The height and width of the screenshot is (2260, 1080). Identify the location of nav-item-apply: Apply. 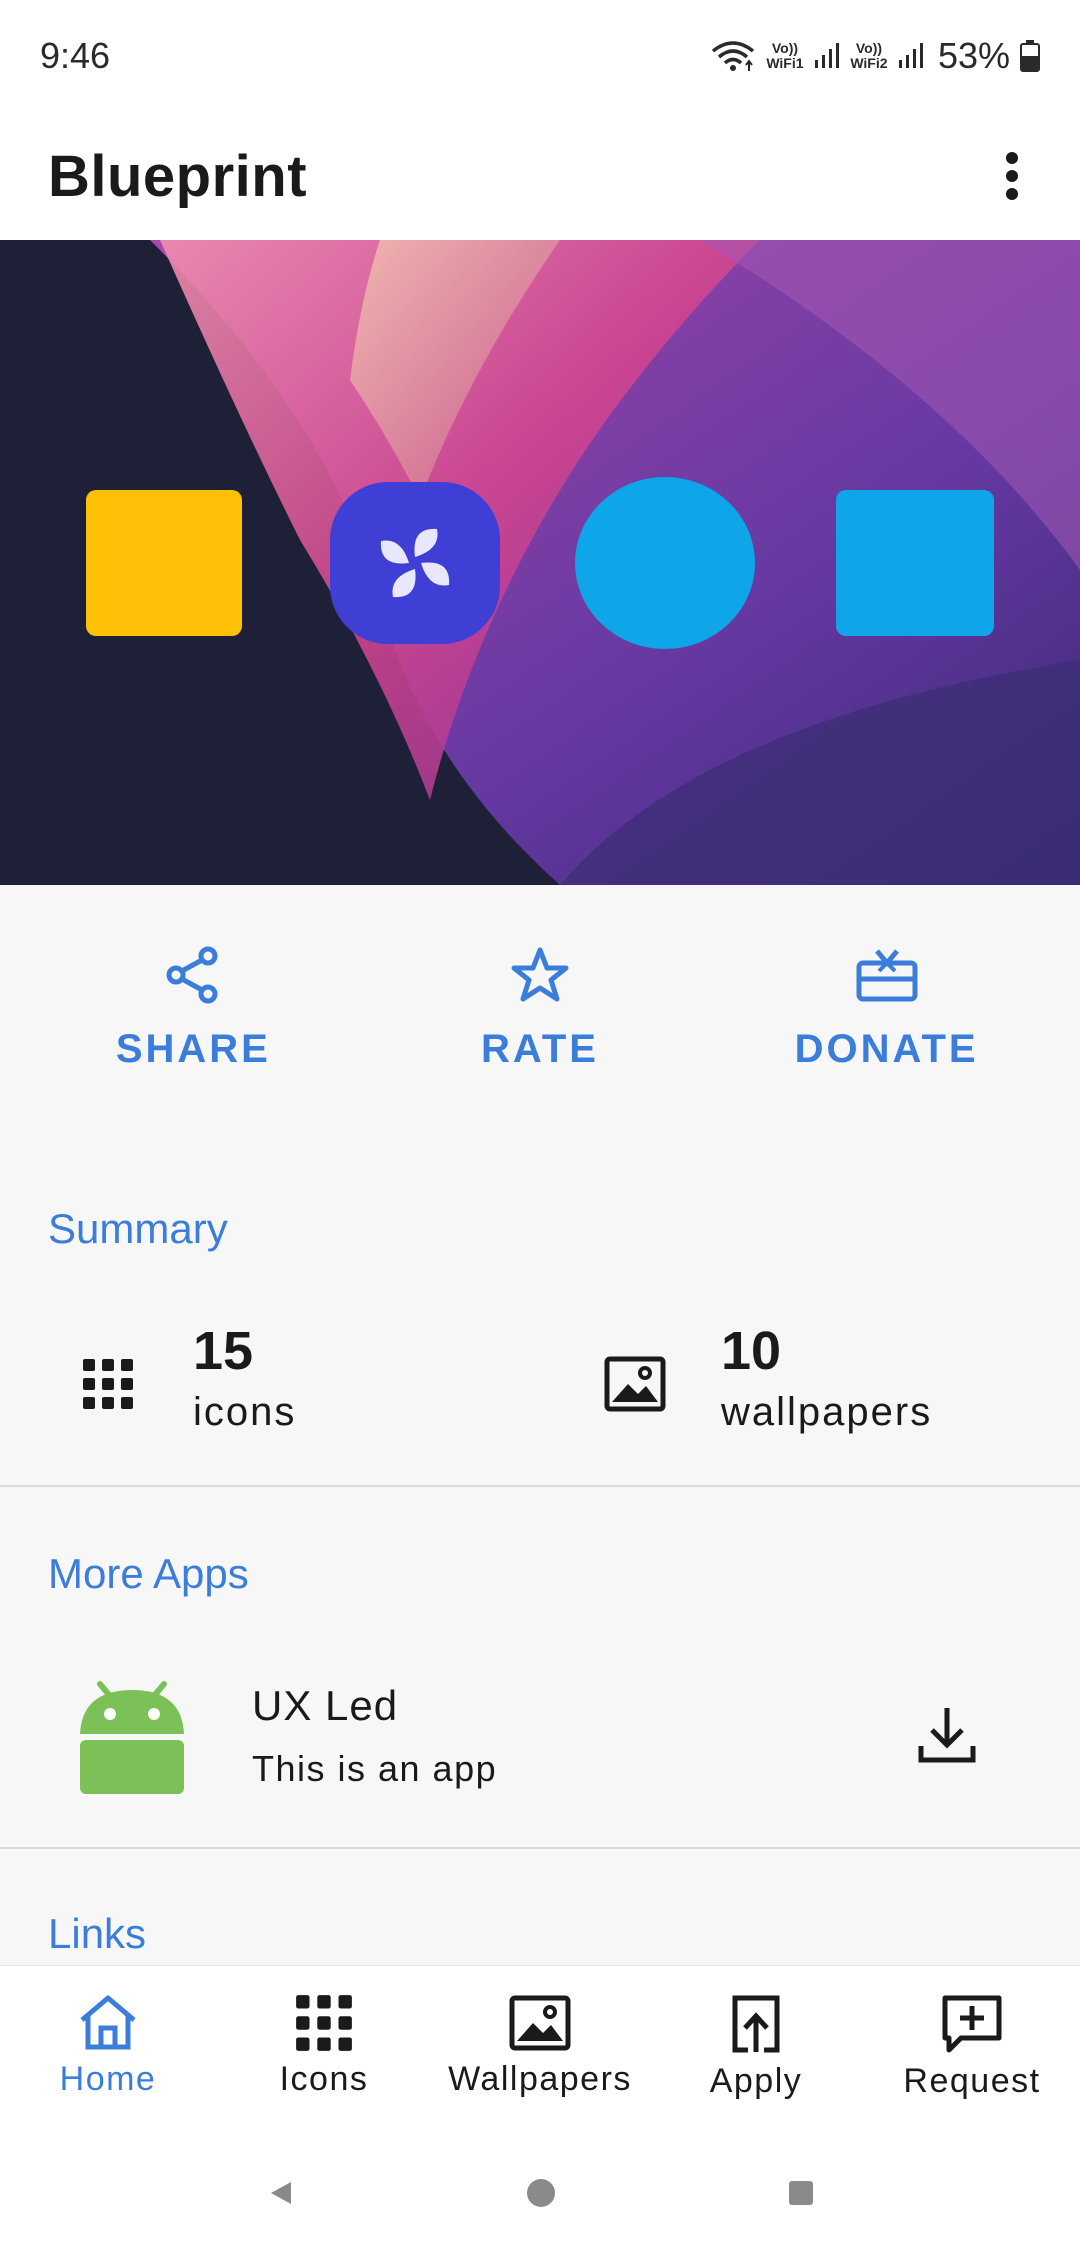
(756, 2045).